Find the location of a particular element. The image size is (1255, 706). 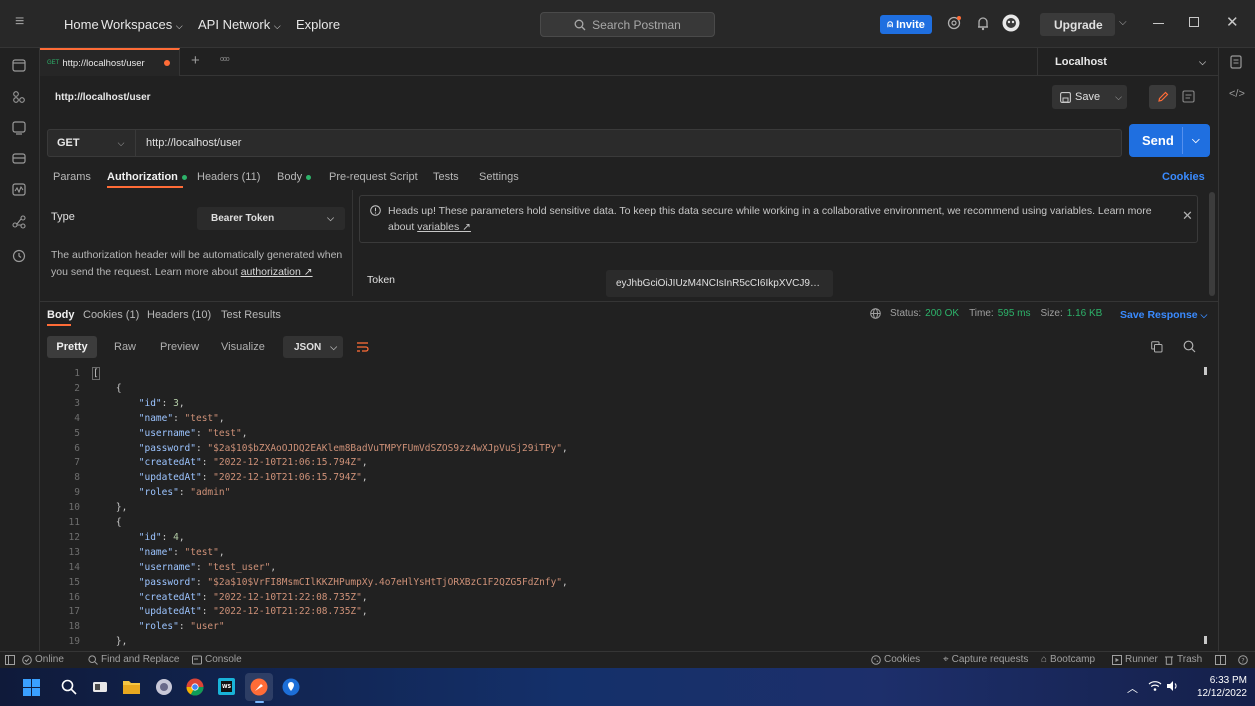

wifi-icon is located at coordinates (1155, 686).